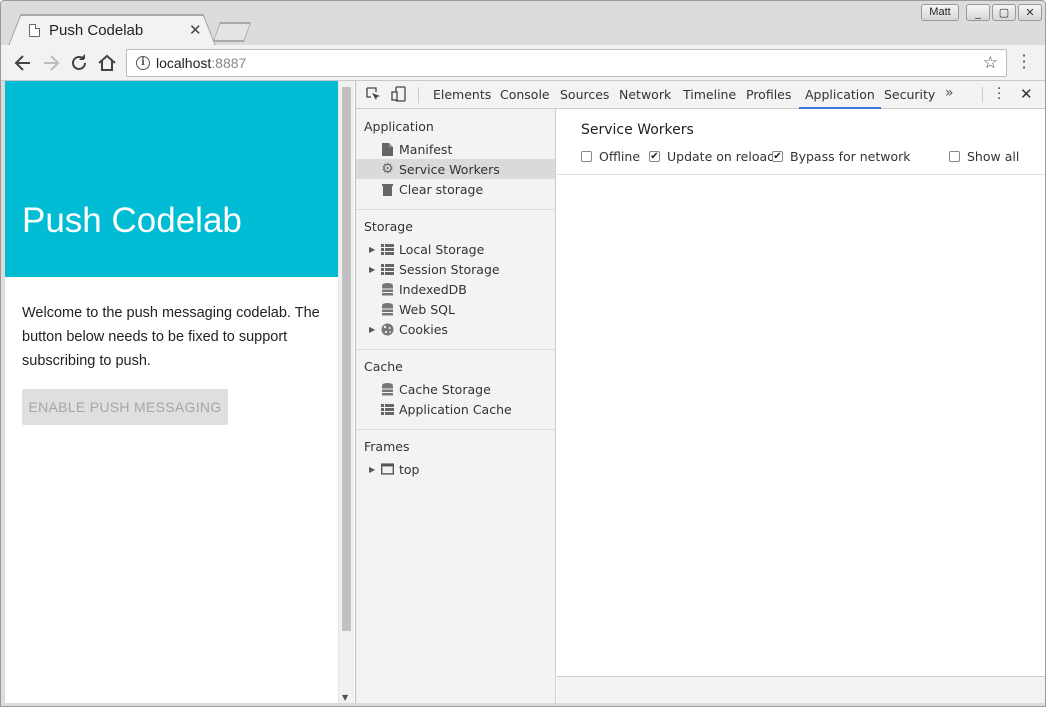 This screenshot has width=1046, height=707. Describe the element at coordinates (462, 94) in the screenshot. I see `tab-elements: Elements` at that location.